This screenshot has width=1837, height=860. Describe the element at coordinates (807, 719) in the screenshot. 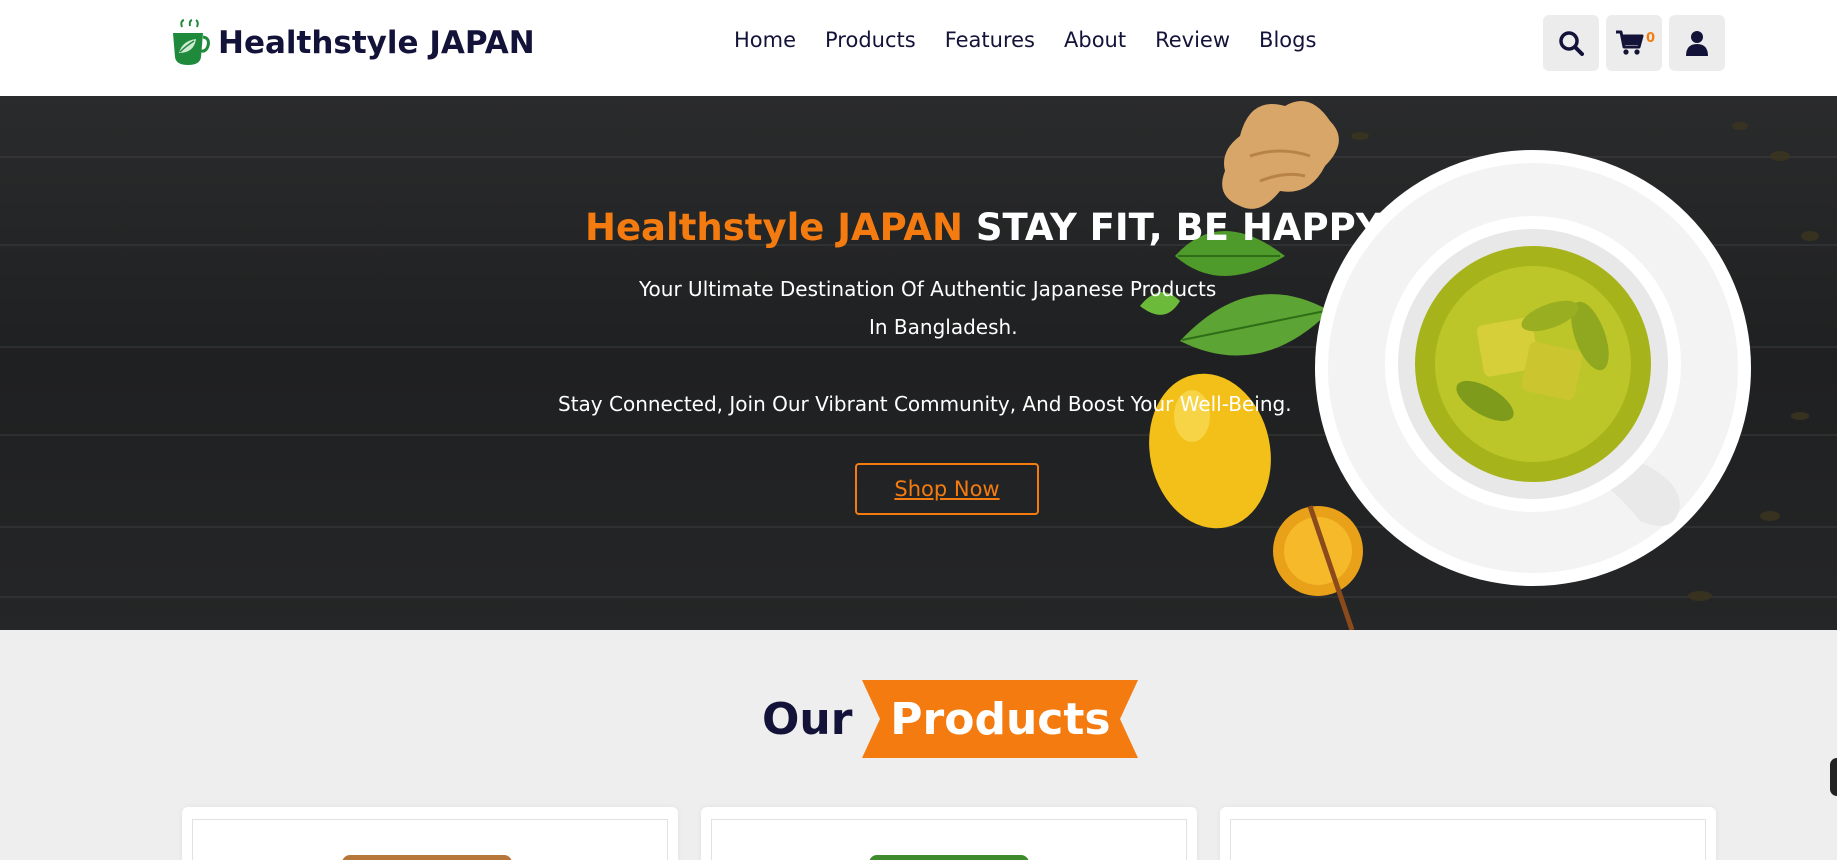

I see `section-title-our: Our` at that location.